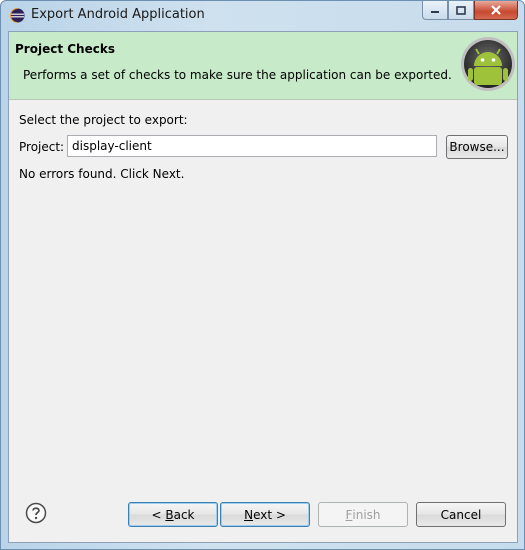 This screenshot has width=525, height=550. I want to click on cancel-button: Cancel, so click(461, 514).